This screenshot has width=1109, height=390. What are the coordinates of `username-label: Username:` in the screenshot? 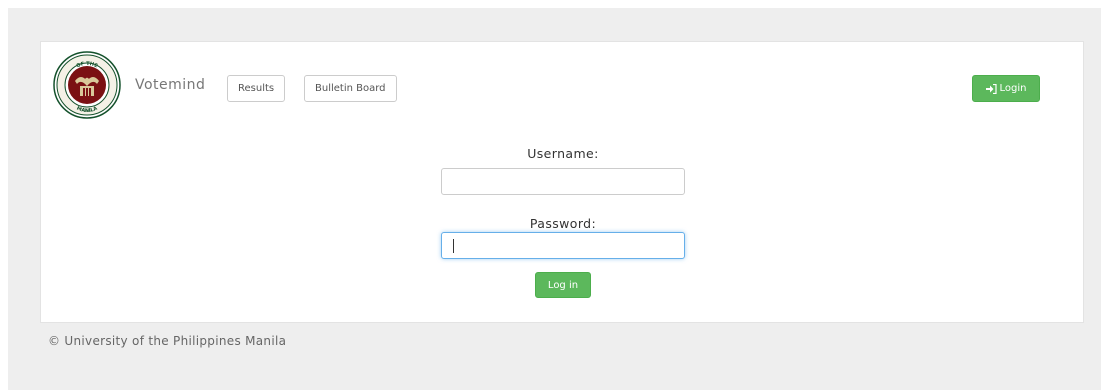 It's located at (563, 153).